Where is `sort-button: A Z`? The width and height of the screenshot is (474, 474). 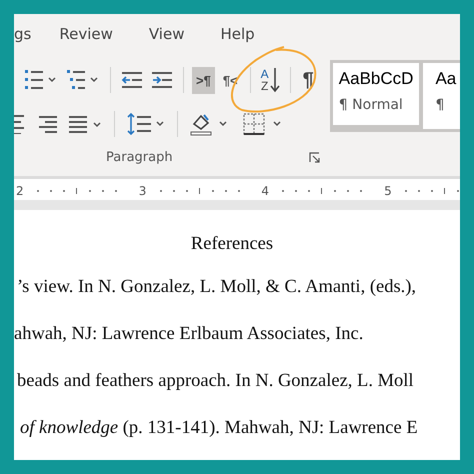 sort-button: A Z is located at coordinates (270, 80).